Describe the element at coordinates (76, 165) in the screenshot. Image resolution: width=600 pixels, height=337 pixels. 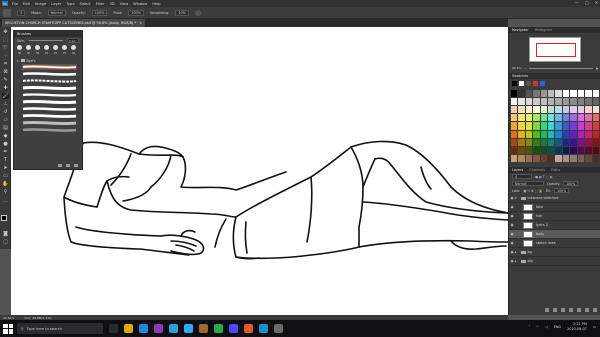
I see `delete-brush-icon` at that location.